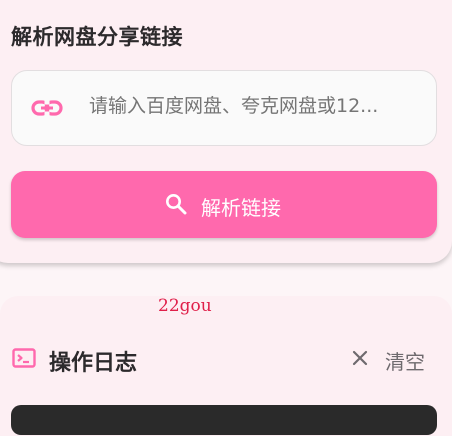 The image size is (452, 436). Describe the element at coordinates (176, 204) in the screenshot. I see `search-icon` at that location.